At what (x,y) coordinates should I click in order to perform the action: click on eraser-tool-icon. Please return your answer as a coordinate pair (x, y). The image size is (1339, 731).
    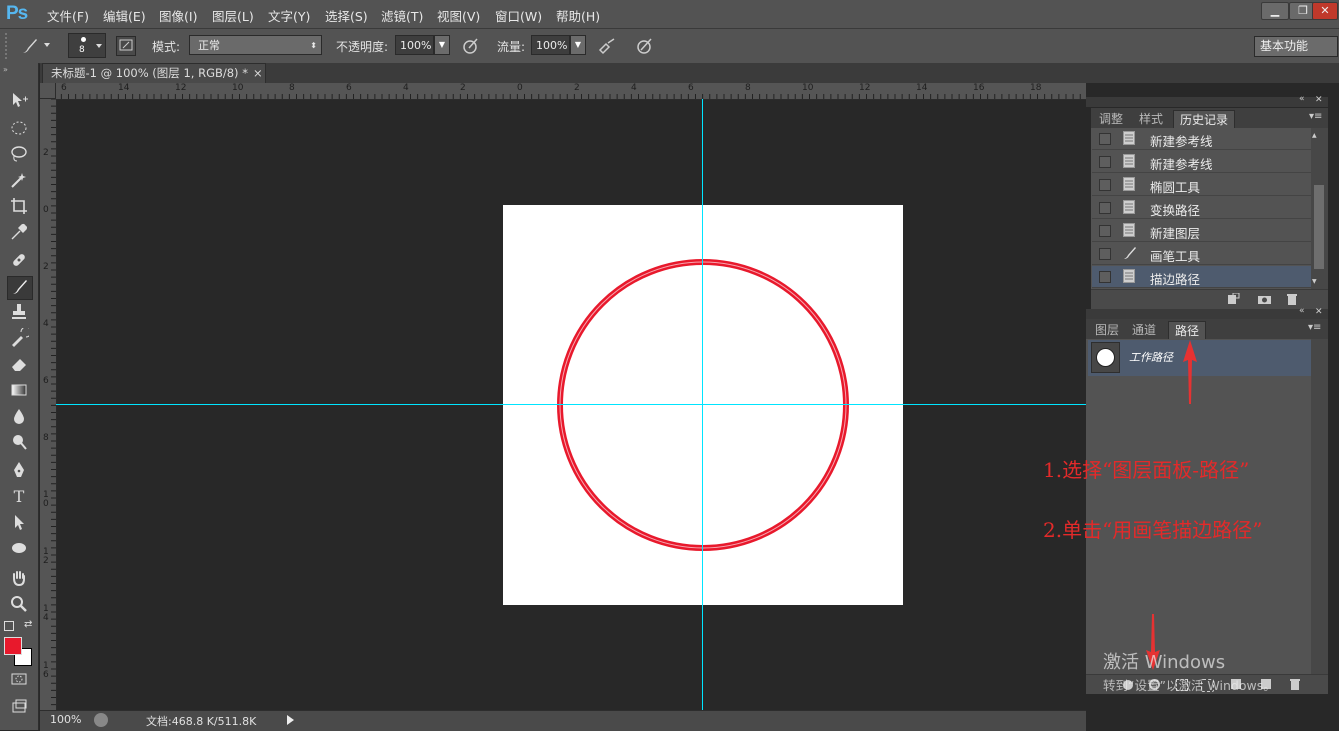
    Looking at the image, I should click on (19, 365).